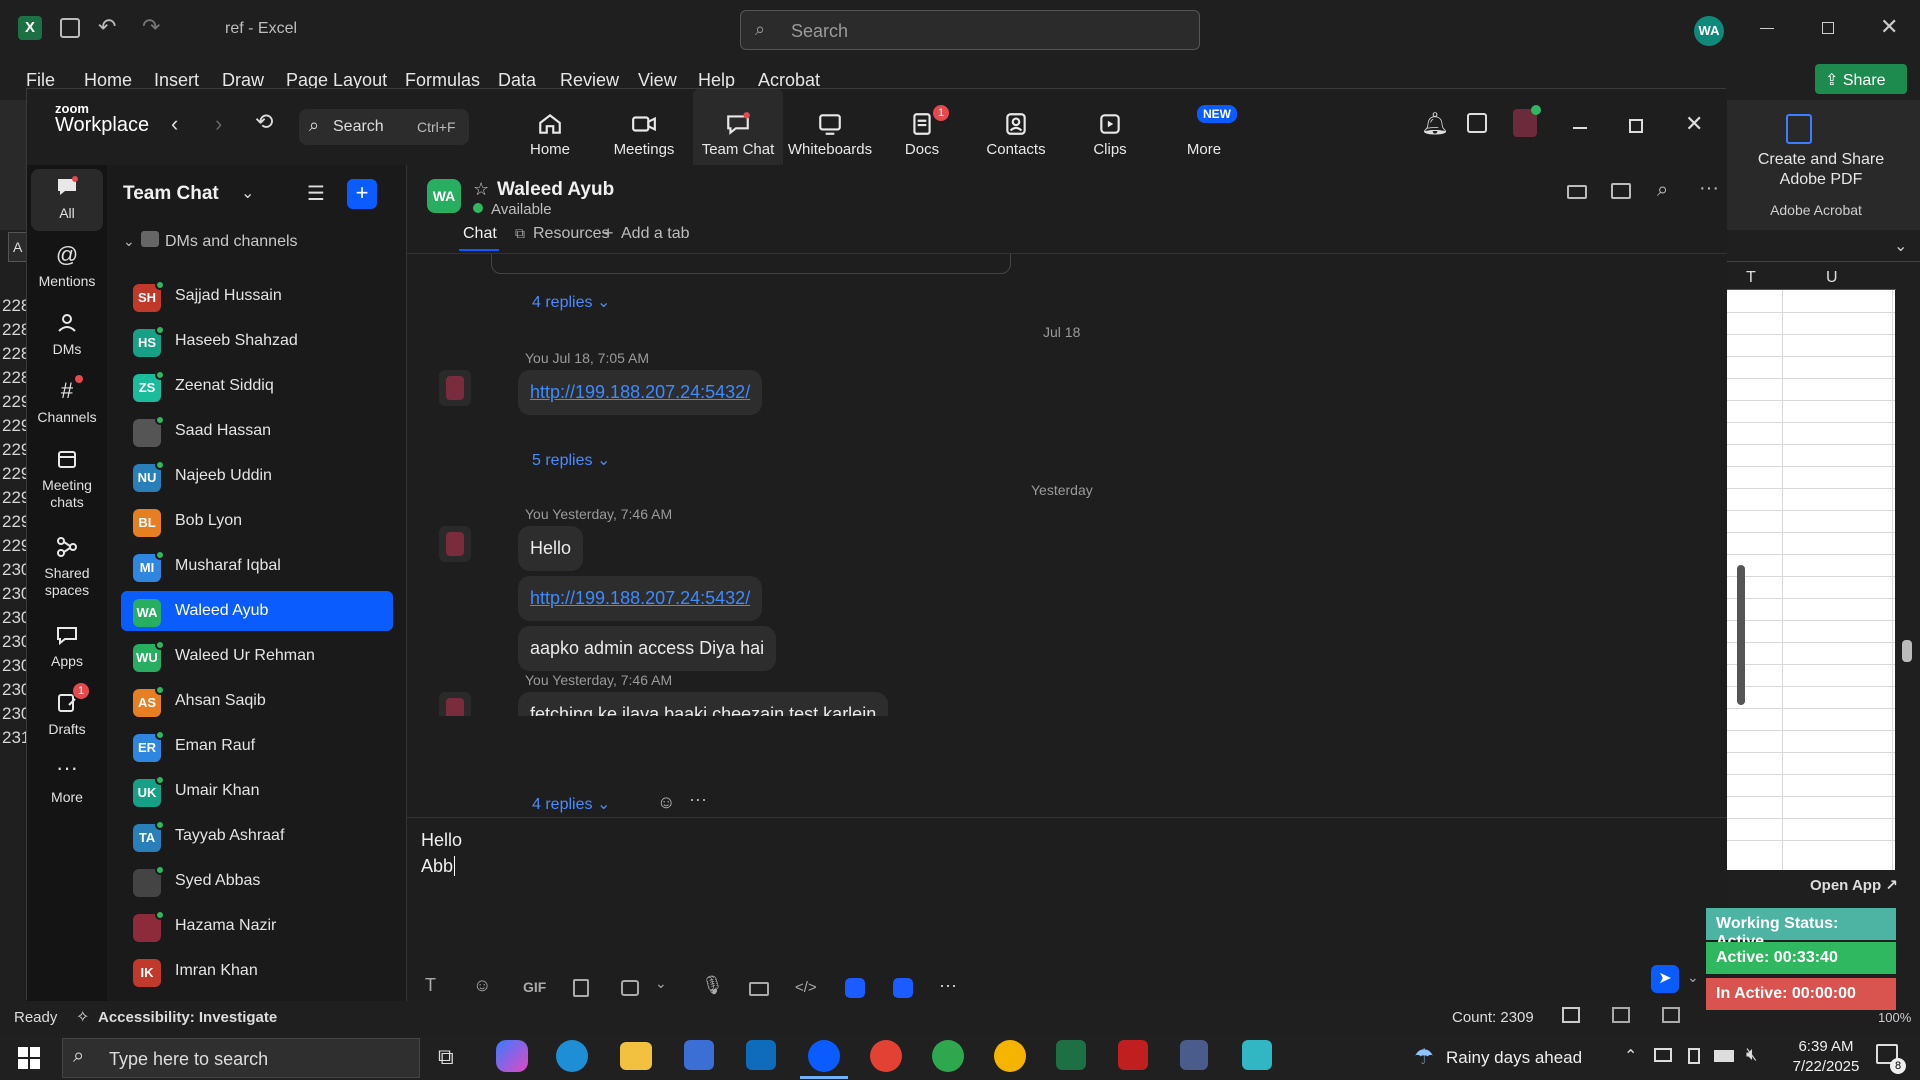 Image resolution: width=1920 pixels, height=1080 pixels. Describe the element at coordinates (1066, 867) in the screenshot. I see `message-input: Hello Abb` at that location.